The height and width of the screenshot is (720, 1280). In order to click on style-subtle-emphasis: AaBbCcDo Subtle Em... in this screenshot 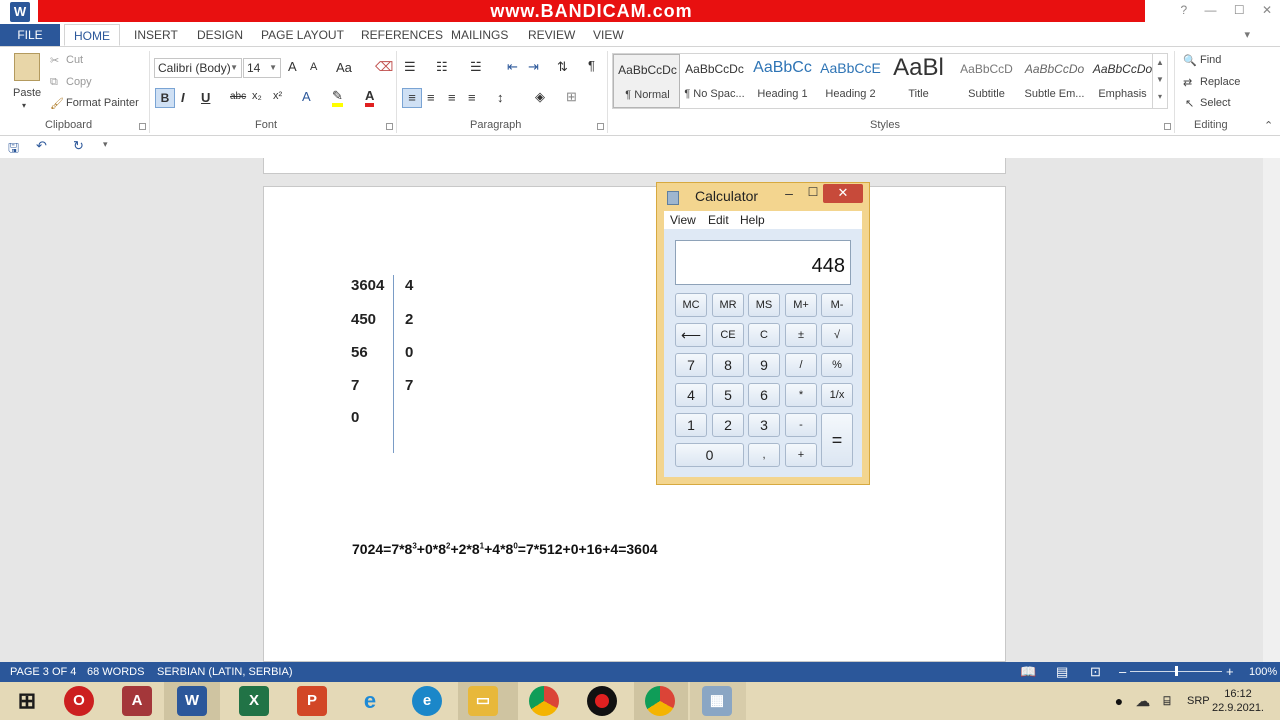, I will do `click(1054, 81)`.